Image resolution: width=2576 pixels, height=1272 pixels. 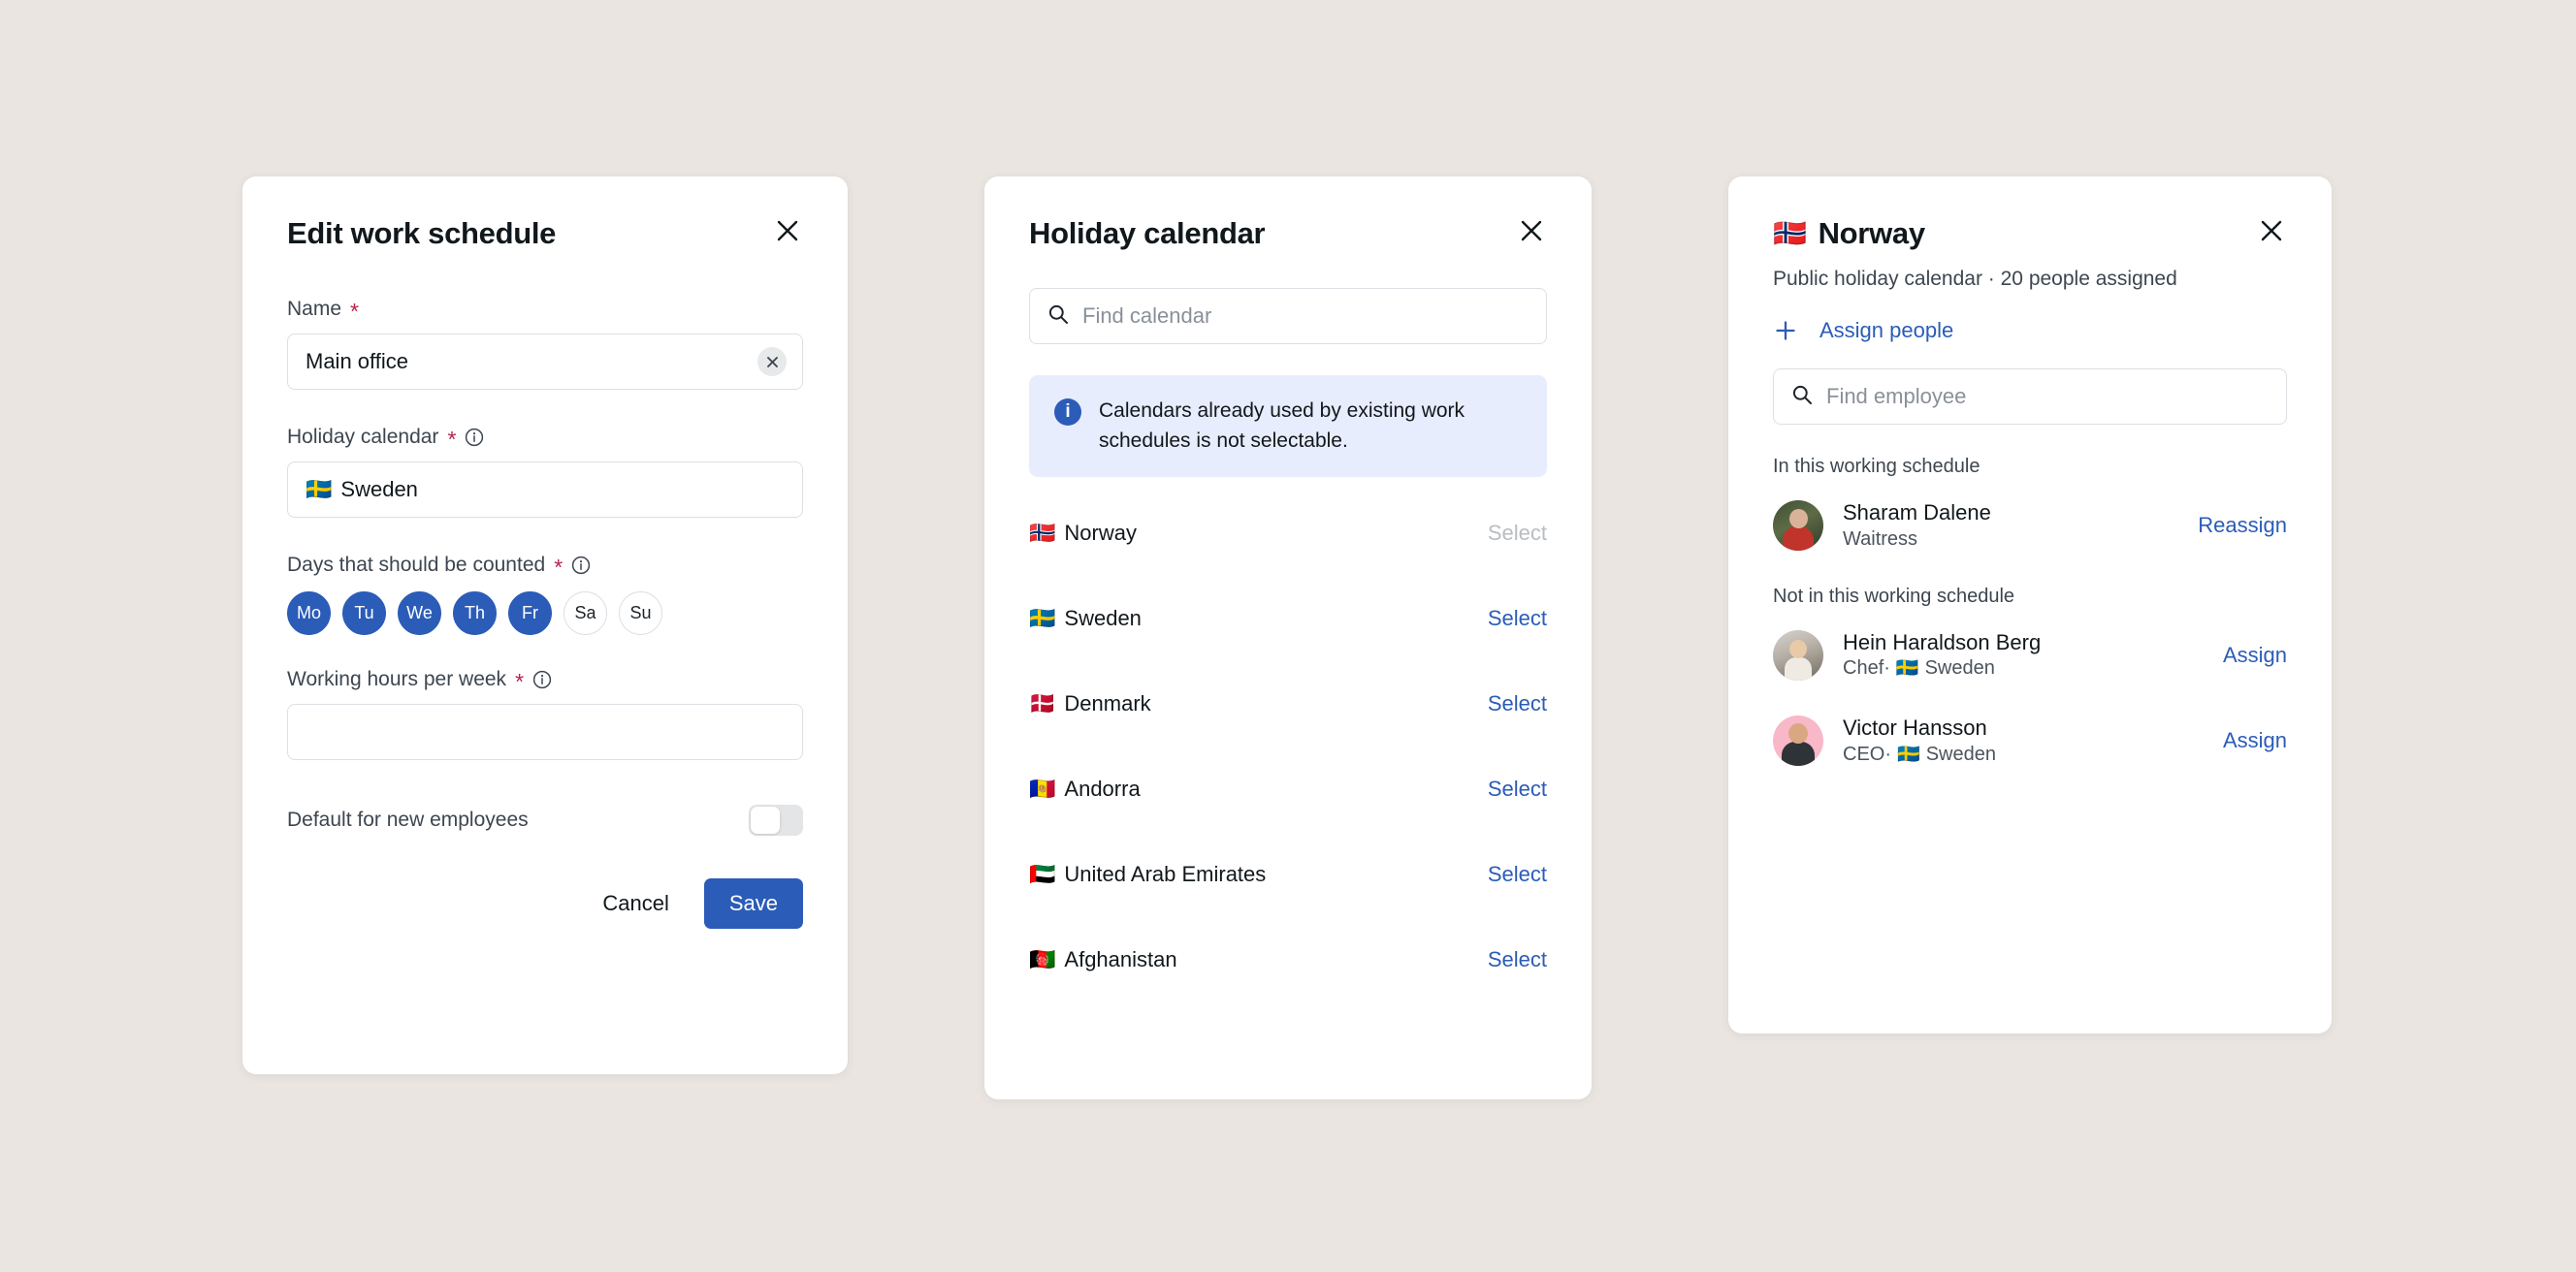 What do you see at coordinates (1042, 703) in the screenshot?
I see `flag-icon: 🇩🇰` at bounding box center [1042, 703].